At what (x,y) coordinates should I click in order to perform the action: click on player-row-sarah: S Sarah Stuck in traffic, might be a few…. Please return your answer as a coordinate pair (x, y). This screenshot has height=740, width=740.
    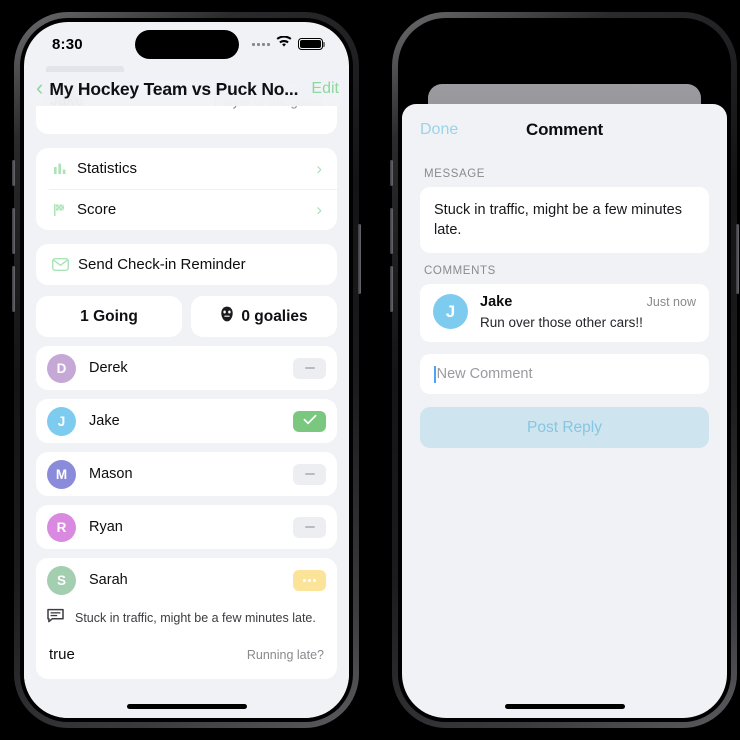
    Looking at the image, I should click on (186, 618).